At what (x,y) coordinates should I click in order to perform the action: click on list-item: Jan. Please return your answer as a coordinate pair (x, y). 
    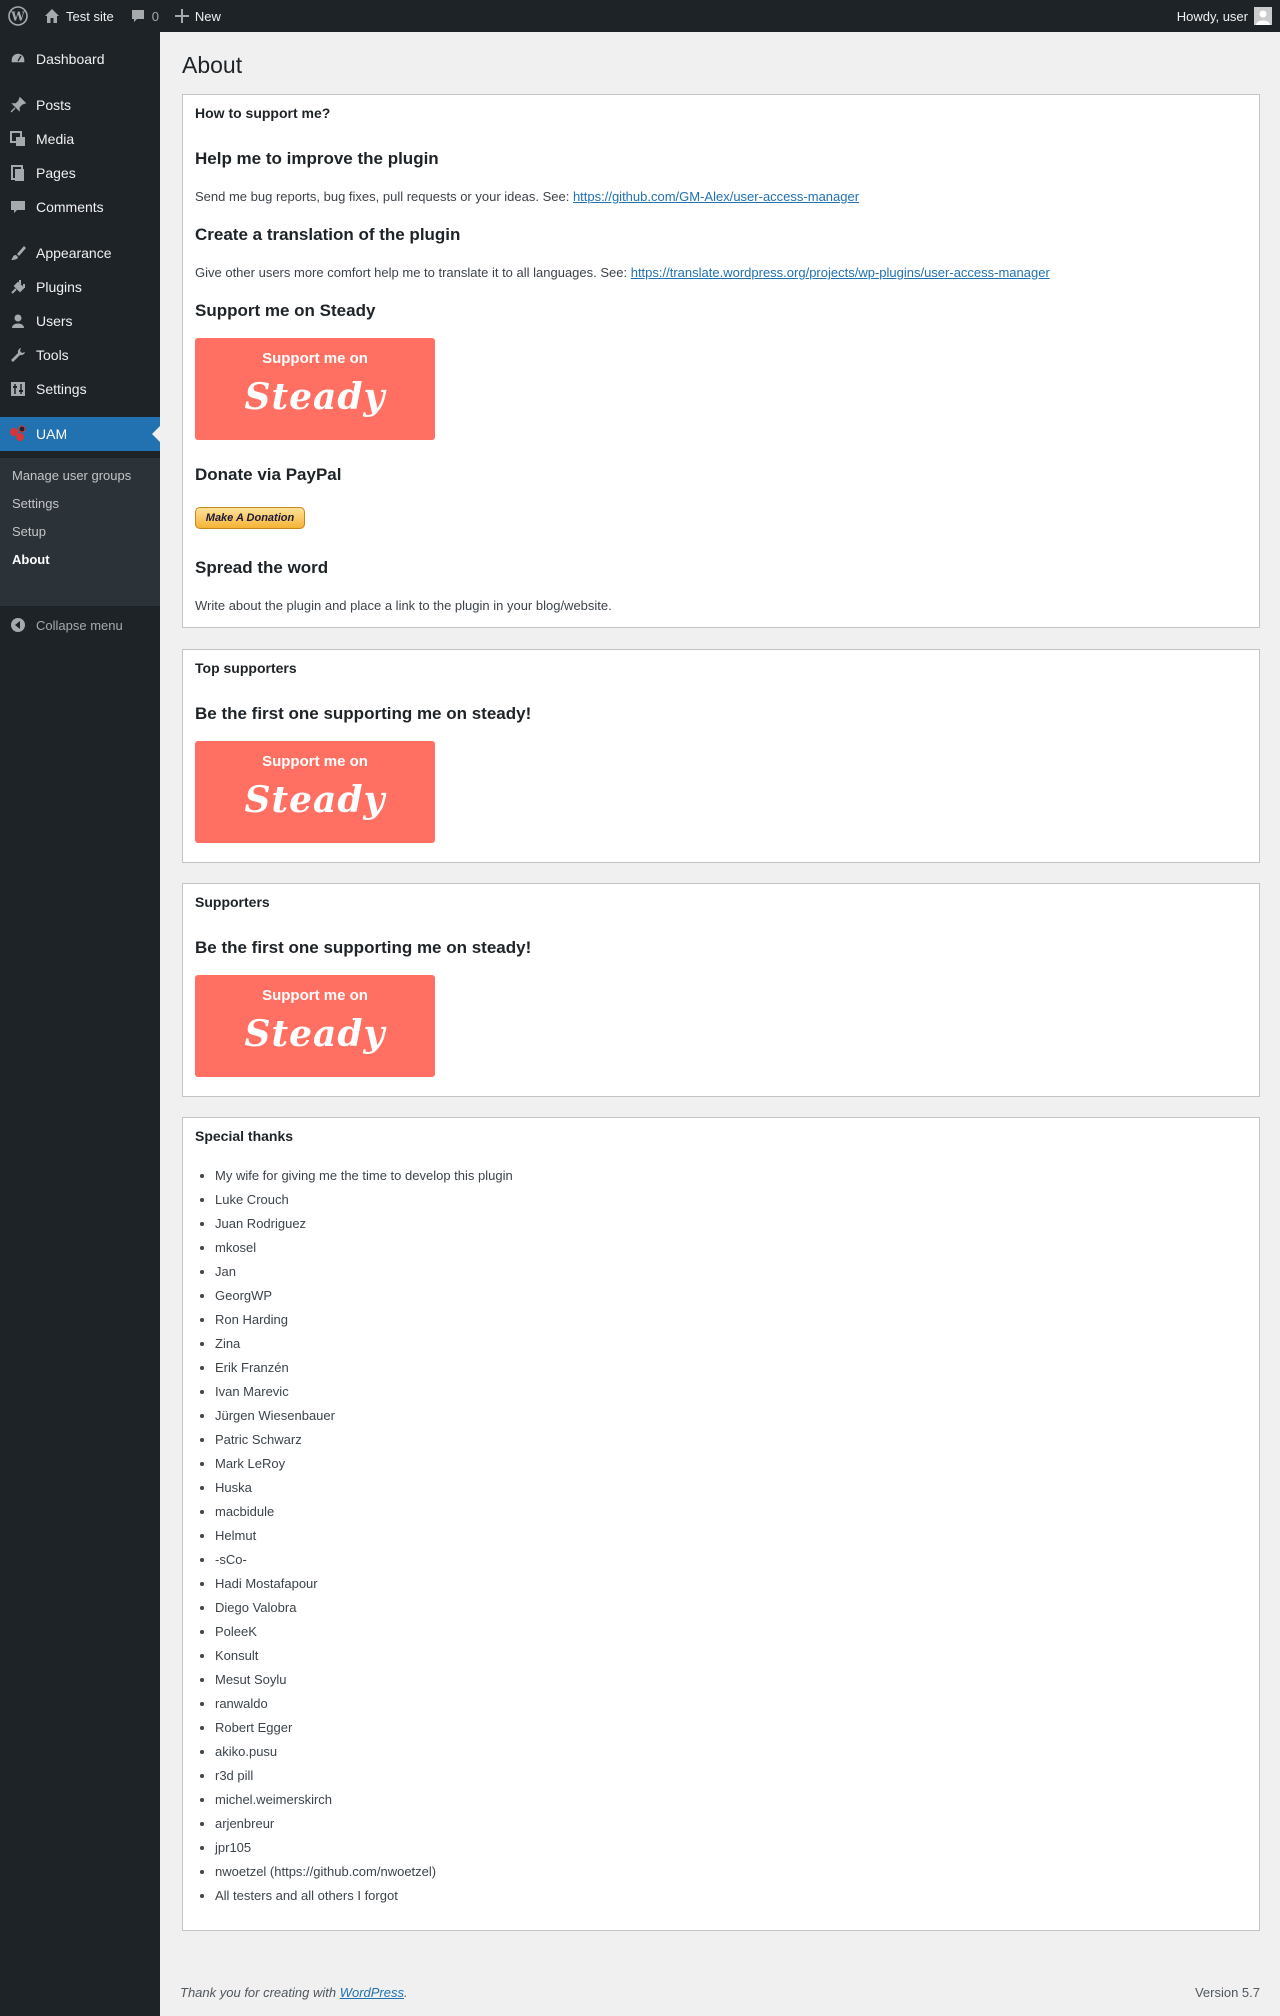
    Looking at the image, I should click on (364, 1272).